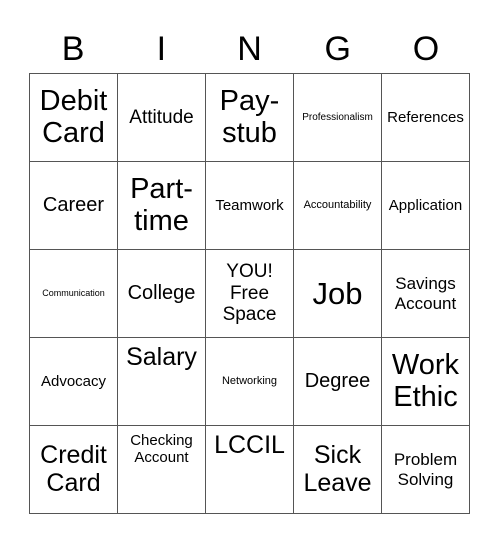  I want to click on bingo-cell: Teamwork, so click(250, 206).